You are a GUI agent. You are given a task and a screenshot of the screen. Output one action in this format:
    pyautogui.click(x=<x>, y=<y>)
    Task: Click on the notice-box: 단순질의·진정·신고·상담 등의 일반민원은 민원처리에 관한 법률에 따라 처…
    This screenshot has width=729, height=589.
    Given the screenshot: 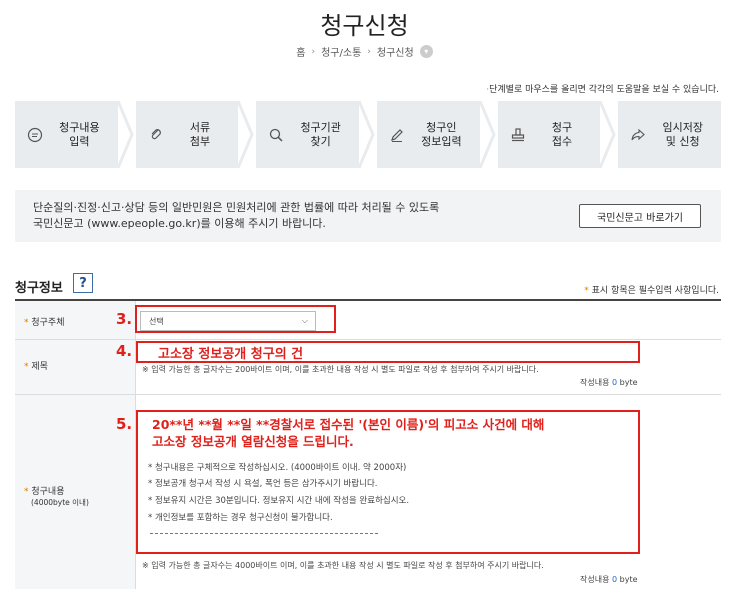 What is the action you would take?
    pyautogui.click(x=368, y=216)
    